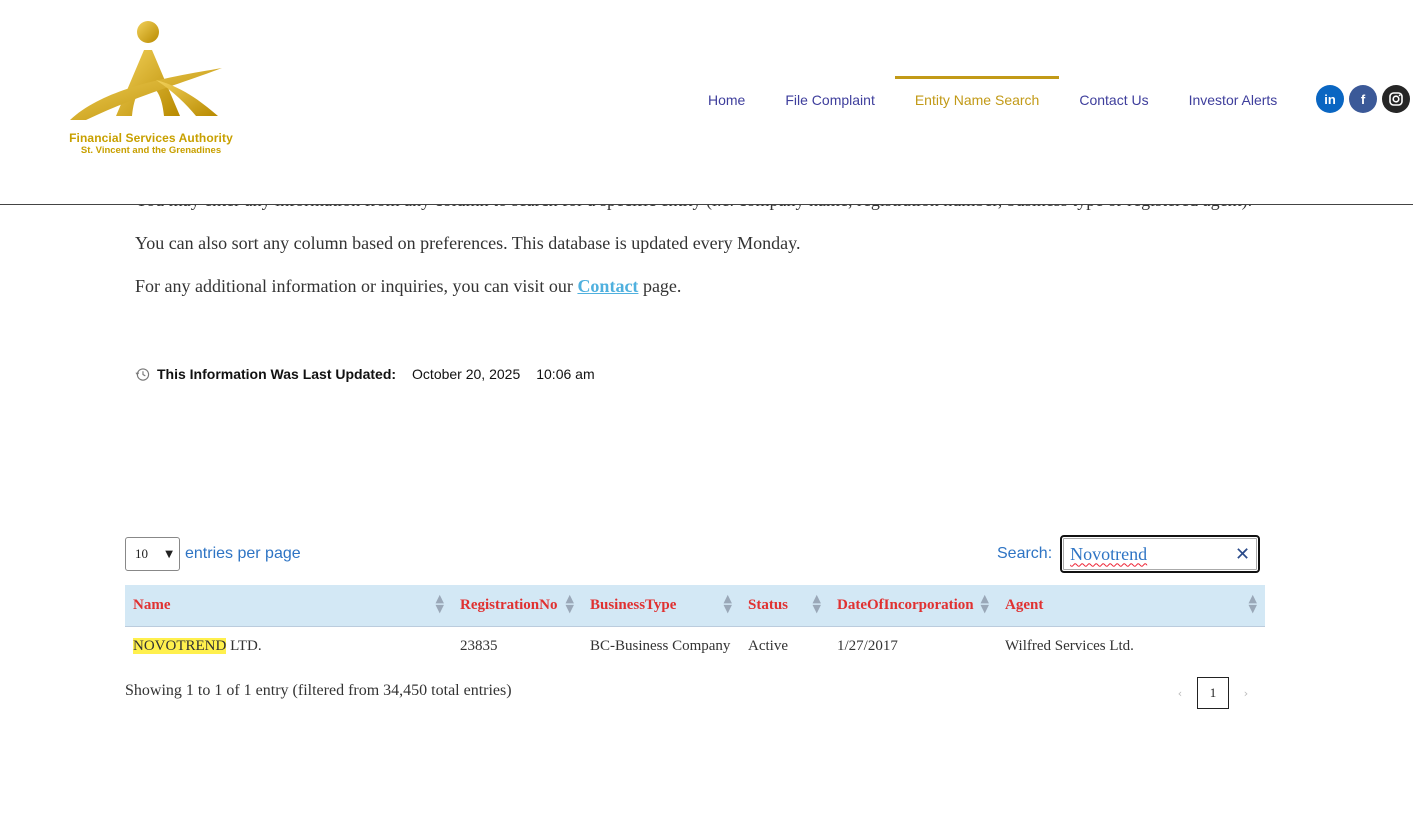 This screenshot has width=1413, height=824. What do you see at coordinates (1396, 99) in the screenshot?
I see `instagram-icon` at bounding box center [1396, 99].